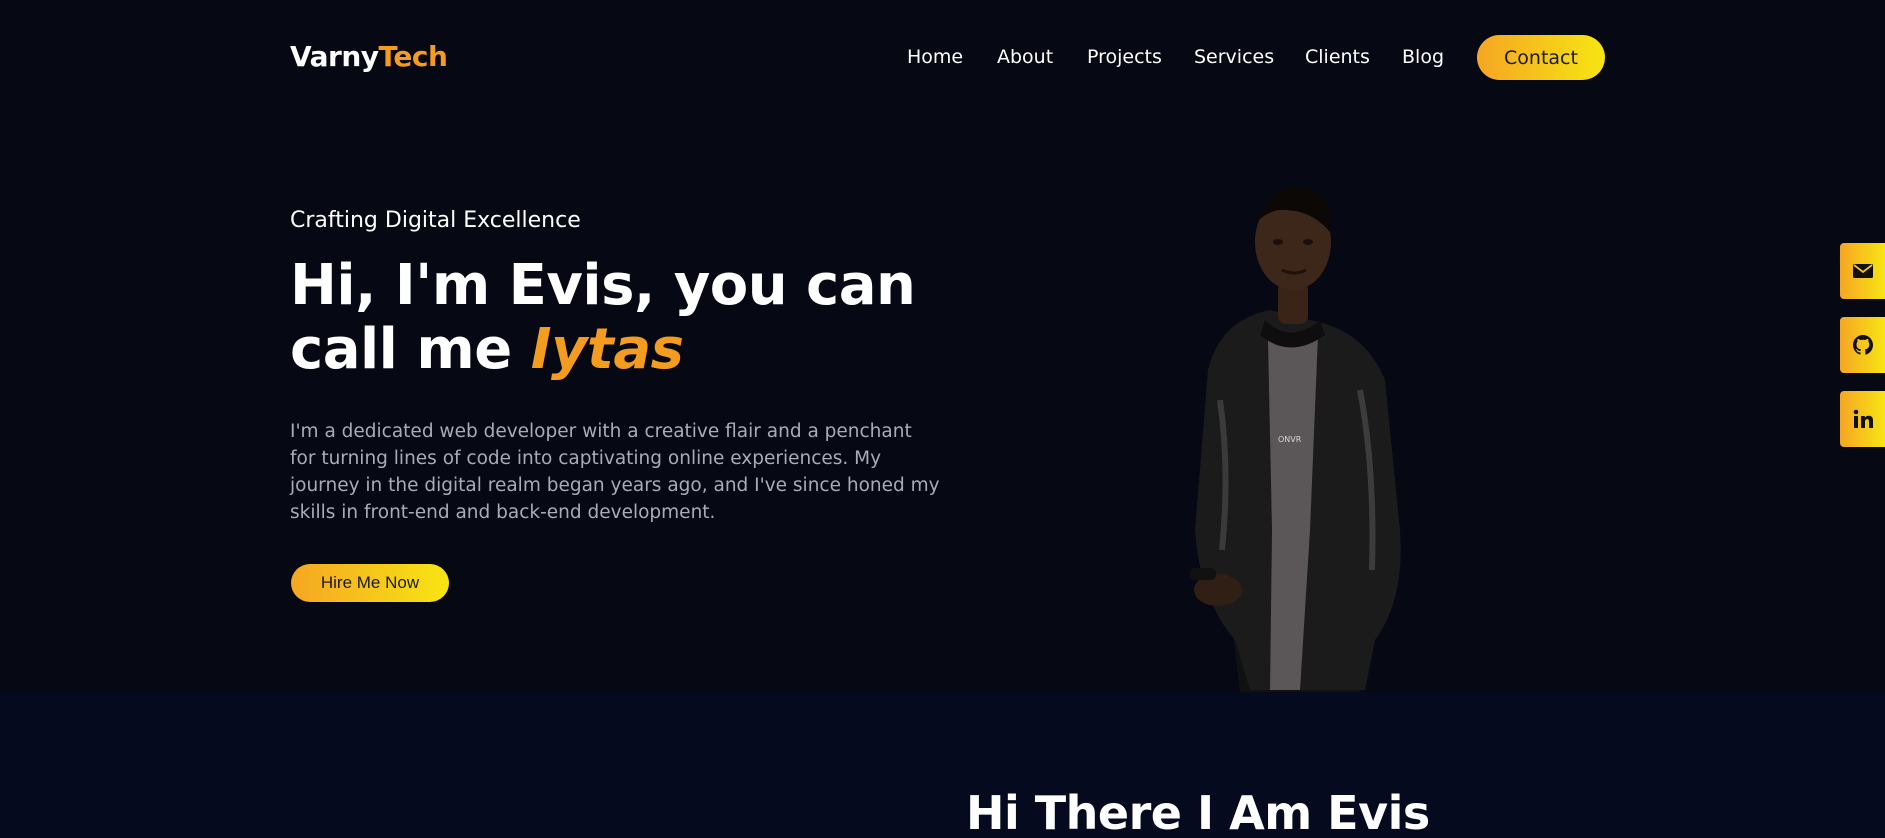 The image size is (1885, 838). I want to click on nav-services: Services, so click(1234, 57).